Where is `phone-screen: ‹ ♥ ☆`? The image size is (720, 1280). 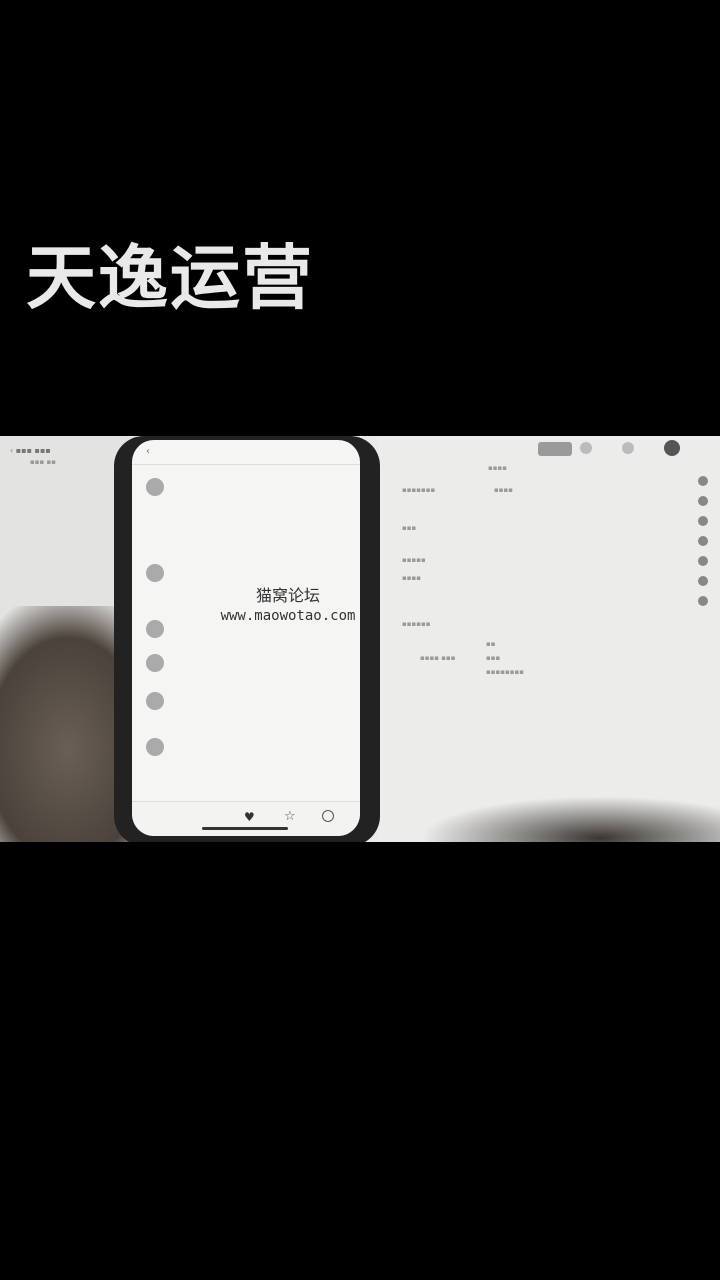 phone-screen: ‹ ♥ ☆ is located at coordinates (246, 638).